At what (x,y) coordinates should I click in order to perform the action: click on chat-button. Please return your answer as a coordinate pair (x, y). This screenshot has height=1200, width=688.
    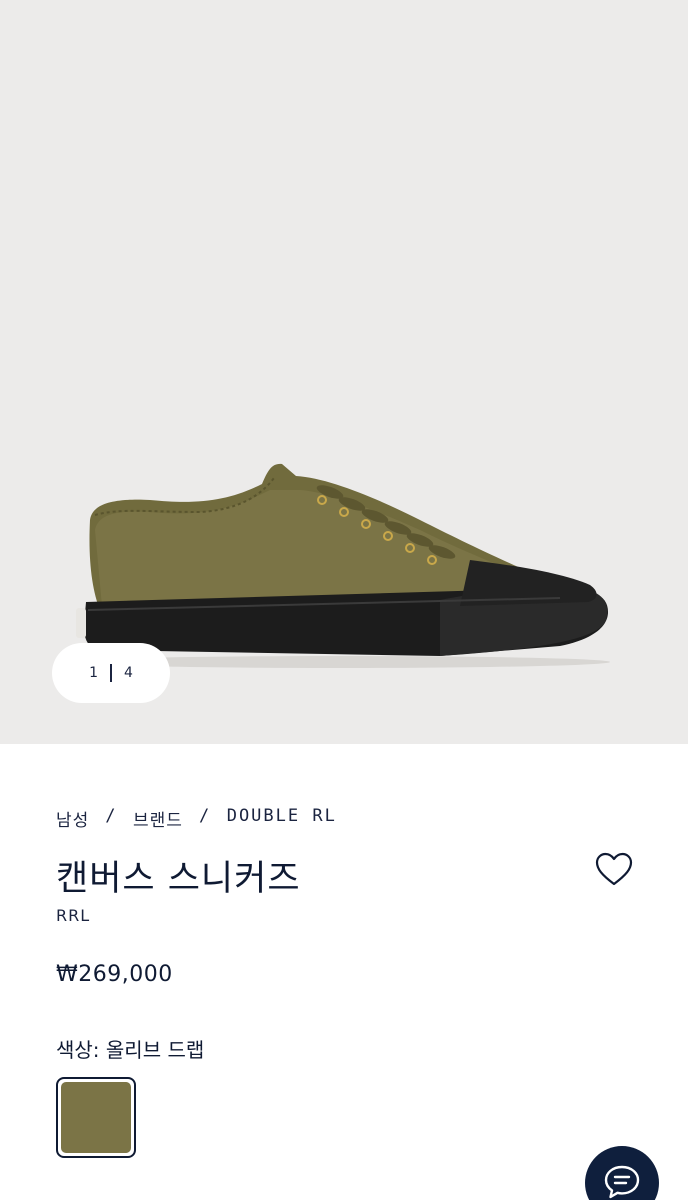
    Looking at the image, I should click on (622, 1173).